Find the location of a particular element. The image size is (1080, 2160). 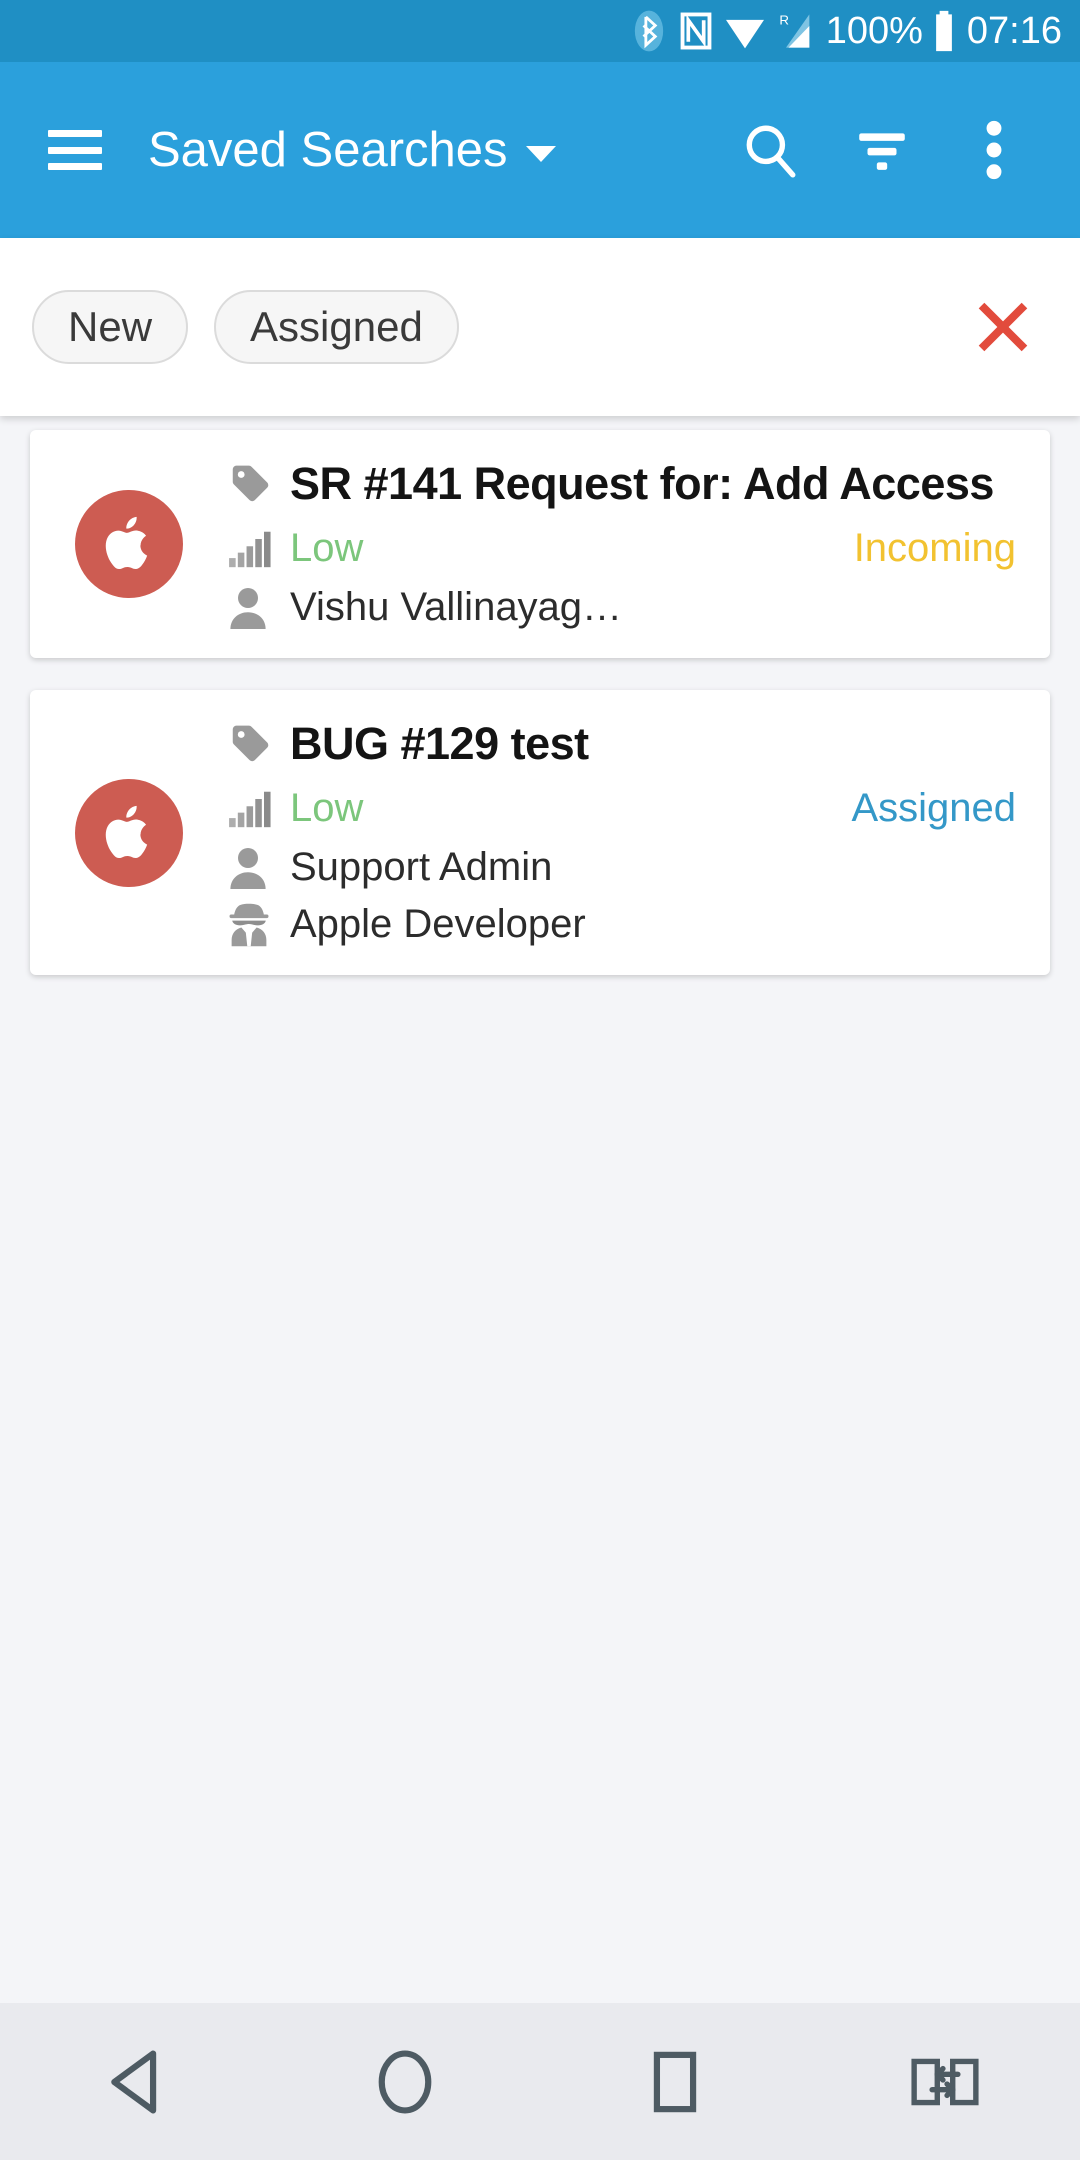

page-title: Saved Searches is located at coordinates (328, 150).